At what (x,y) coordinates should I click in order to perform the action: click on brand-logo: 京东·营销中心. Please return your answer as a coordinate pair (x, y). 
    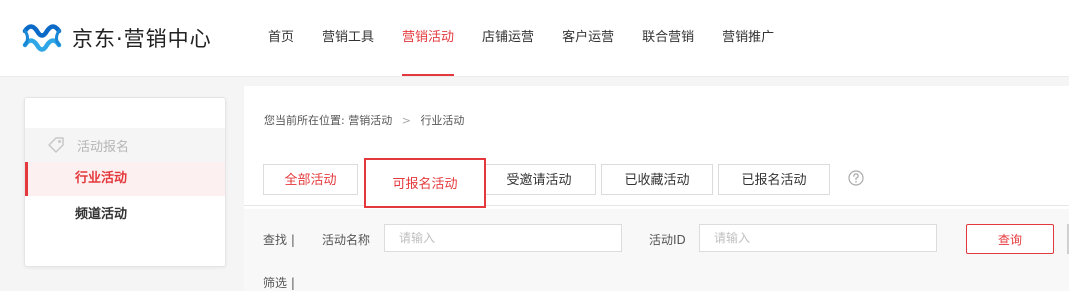
    Looking at the image, I should click on (117, 38).